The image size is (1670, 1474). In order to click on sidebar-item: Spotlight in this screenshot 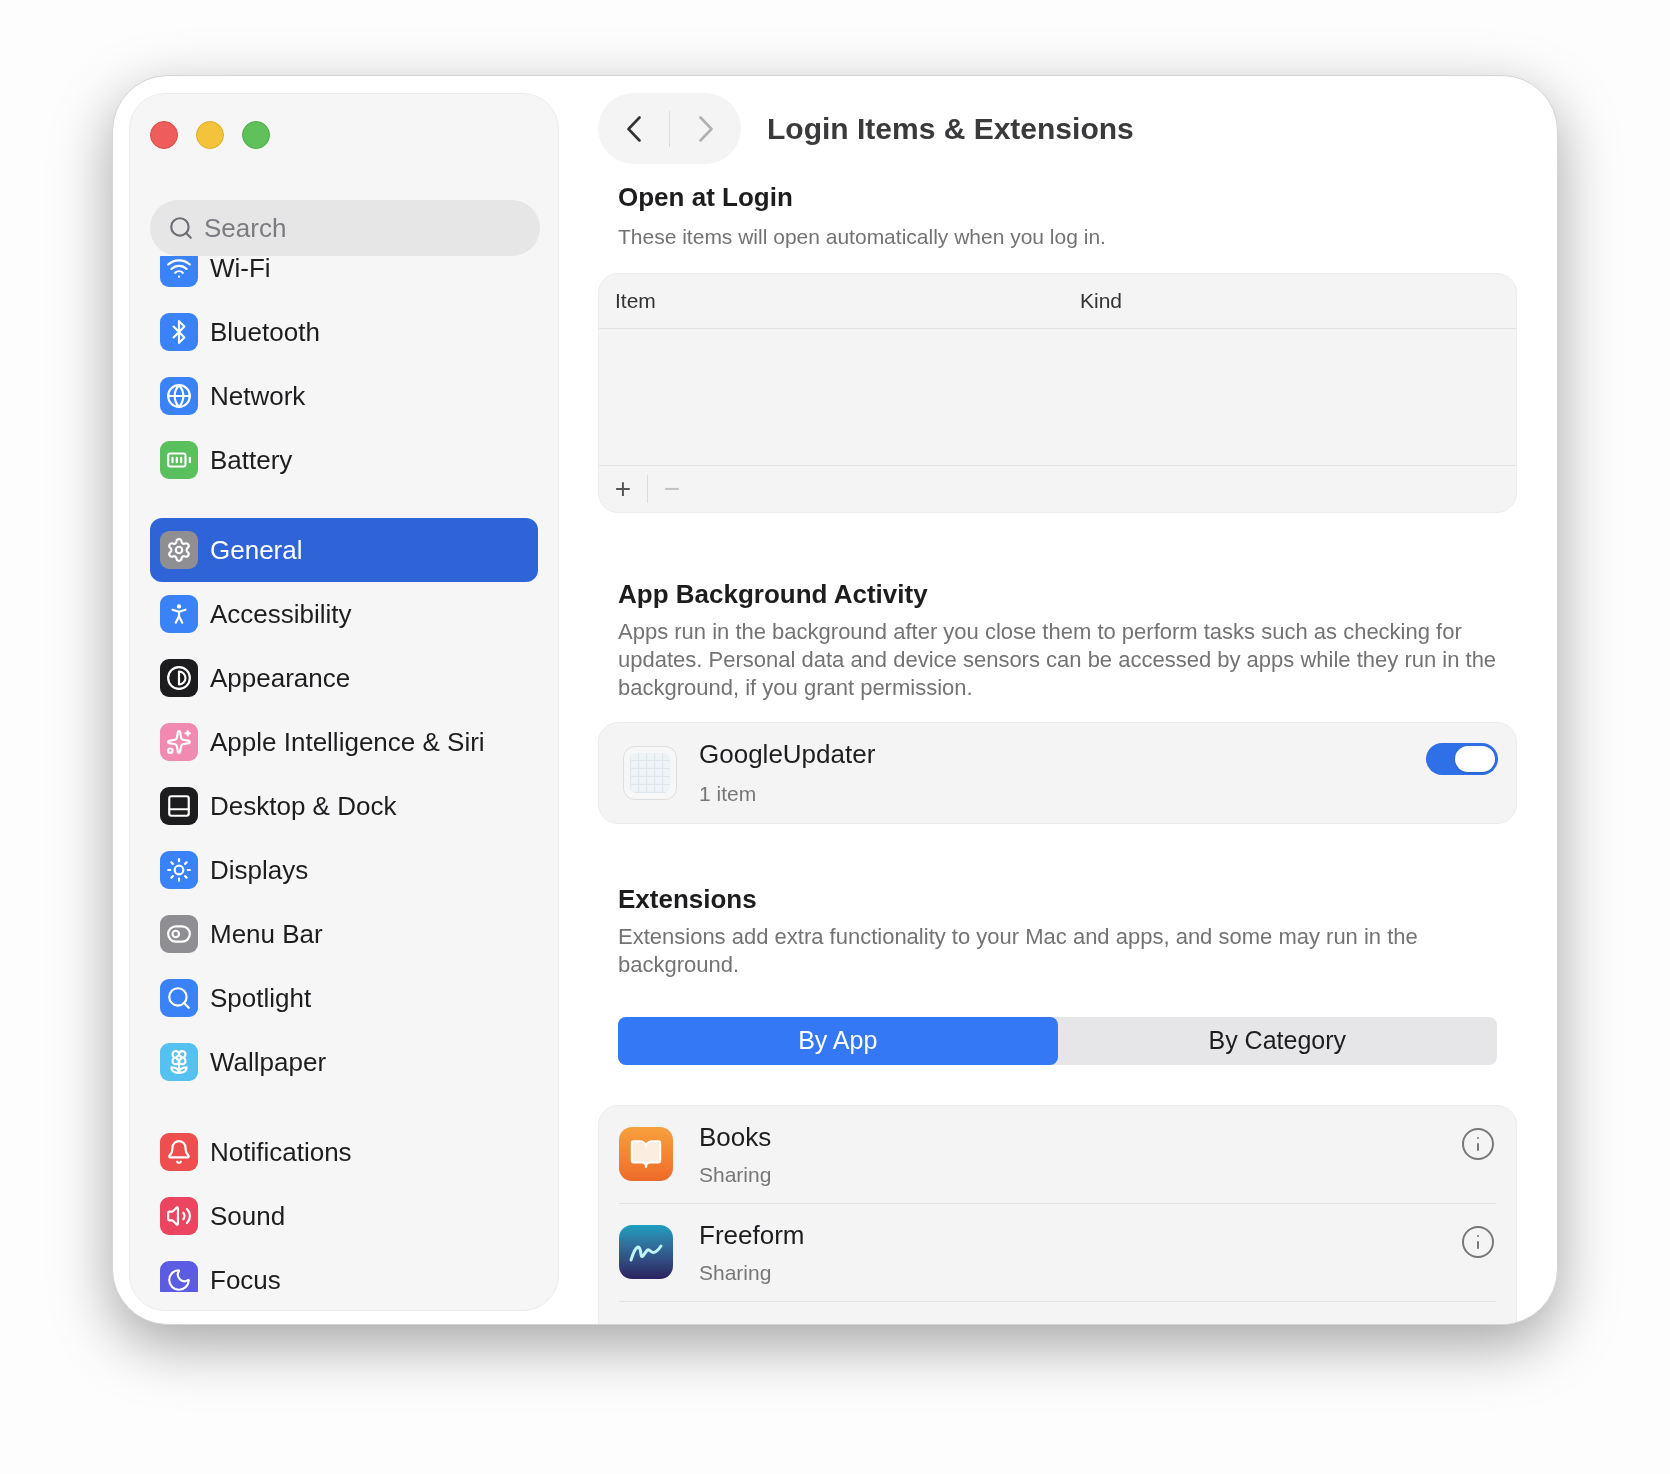, I will do `click(344, 998)`.